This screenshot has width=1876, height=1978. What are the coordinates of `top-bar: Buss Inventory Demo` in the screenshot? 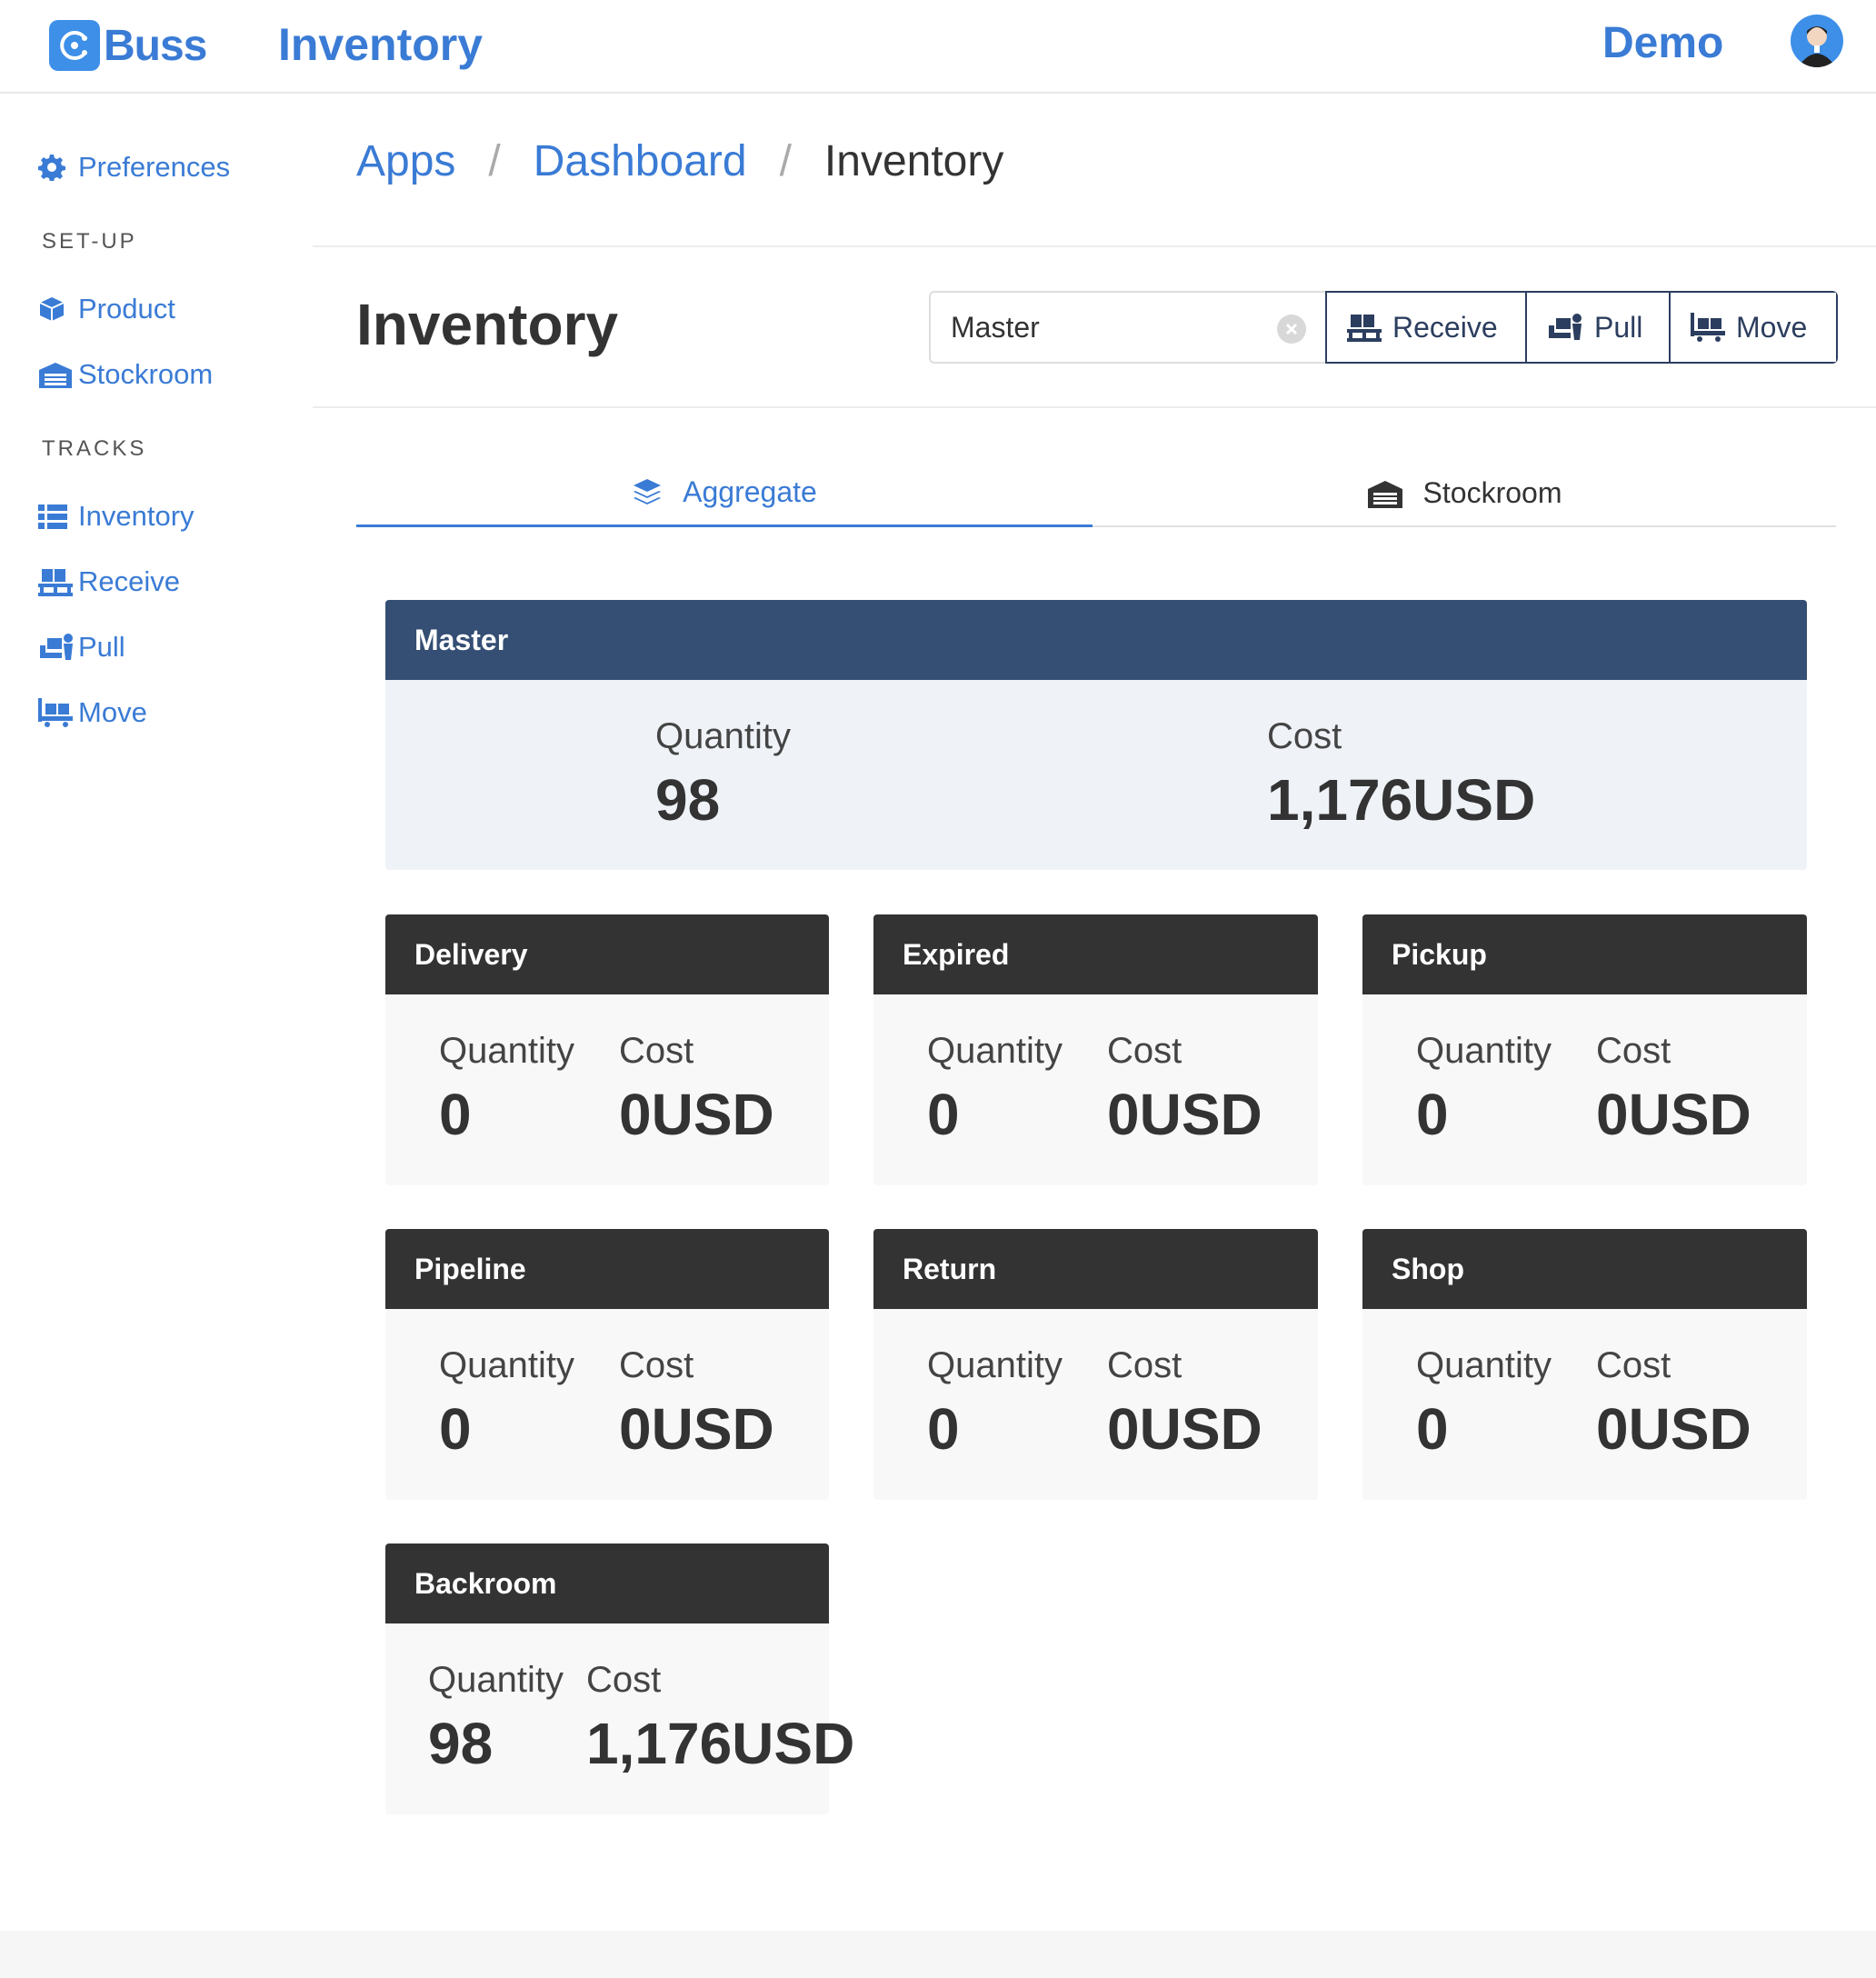 It's located at (938, 47).